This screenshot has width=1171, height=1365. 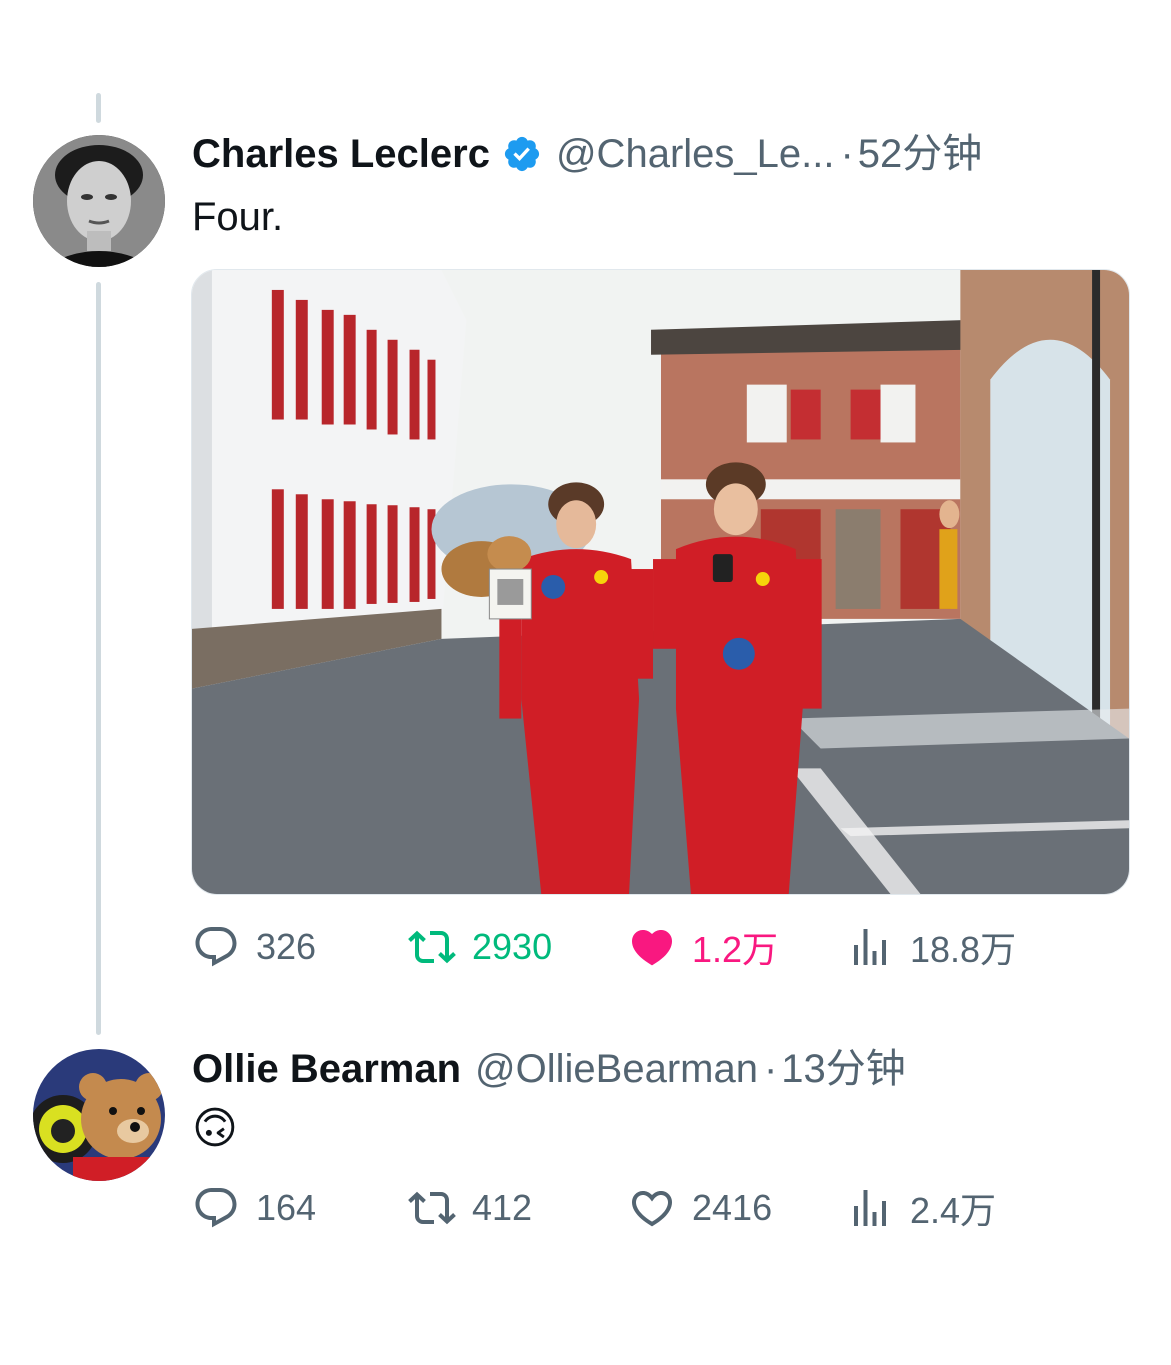 I want to click on tweet-actions: 326 2930 1.2万 18.8万, so click(x=642, y=947).